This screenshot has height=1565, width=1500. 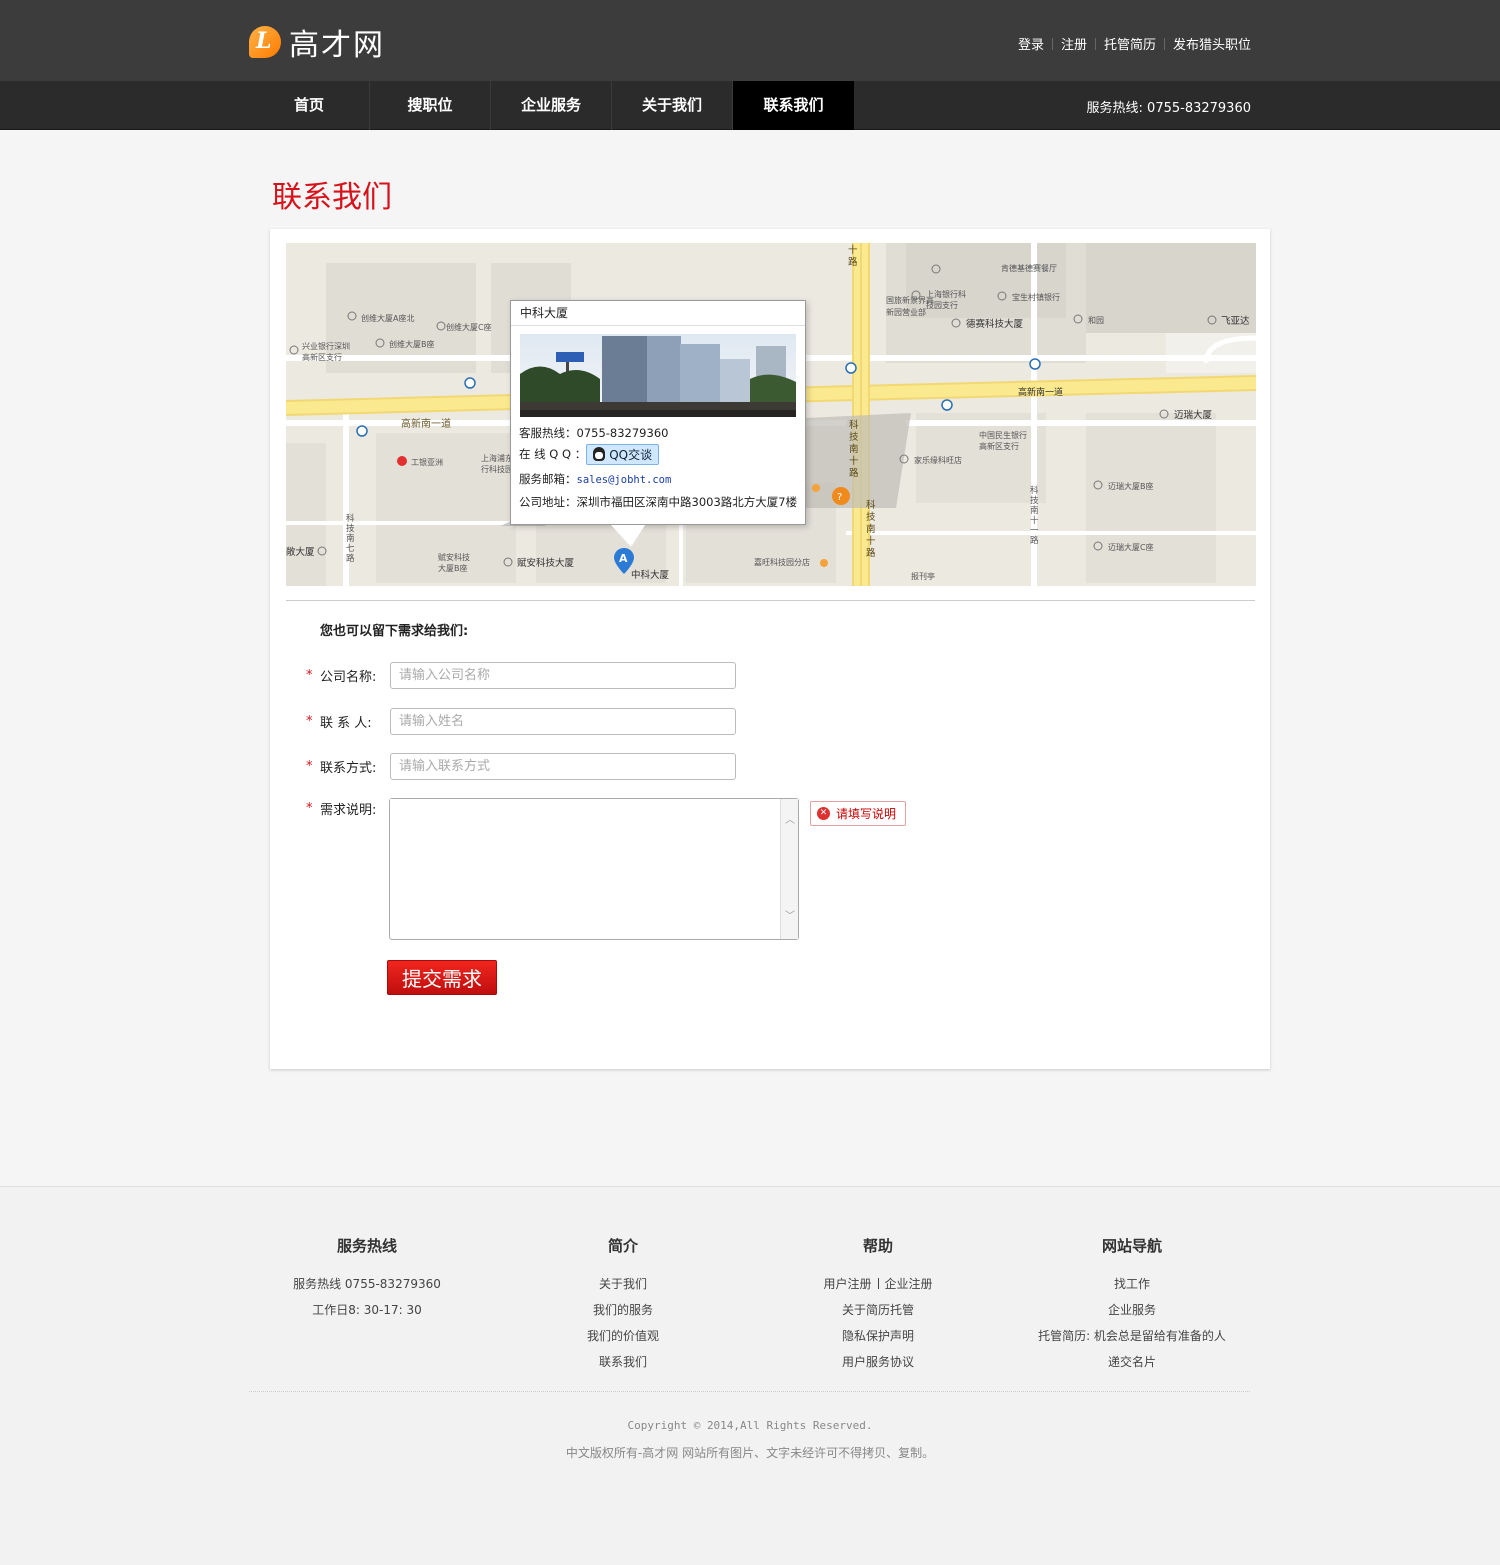 What do you see at coordinates (322, 357) in the screenshot?
I see `svg-text: 高新区支行` at bounding box center [322, 357].